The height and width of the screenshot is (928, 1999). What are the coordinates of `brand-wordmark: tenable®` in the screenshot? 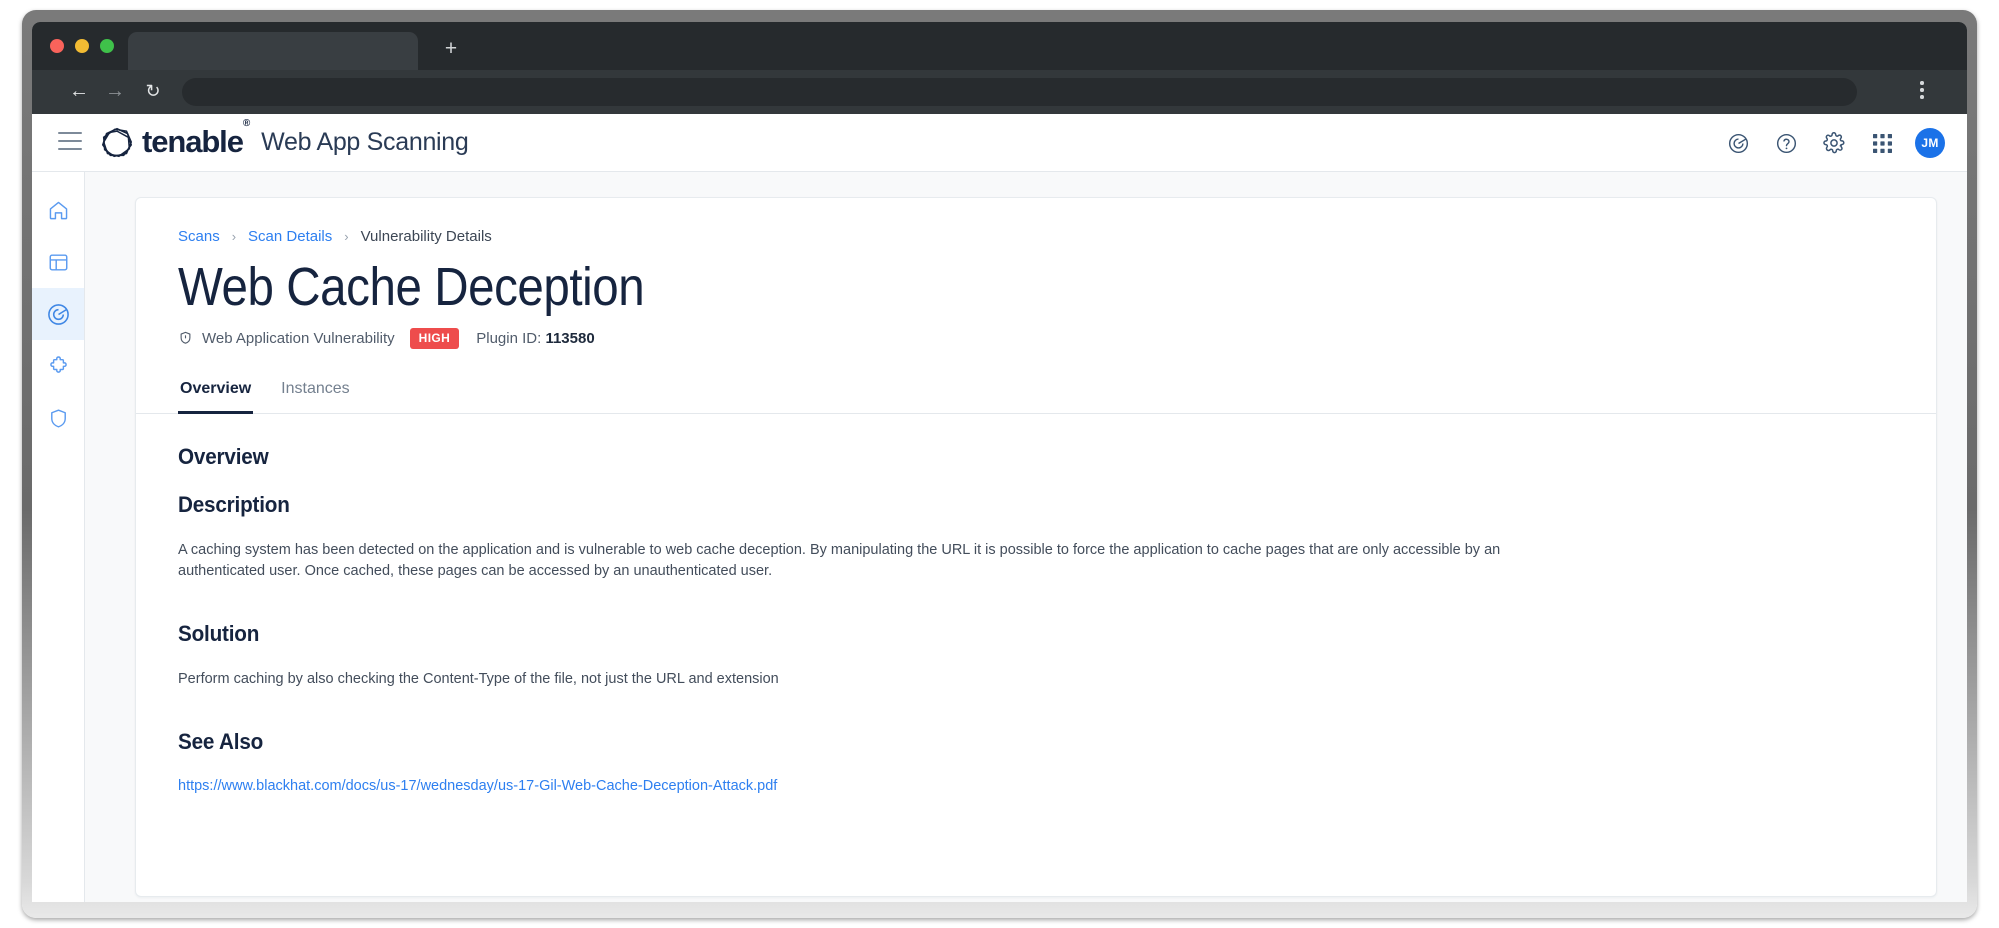 It's located at (196, 138).